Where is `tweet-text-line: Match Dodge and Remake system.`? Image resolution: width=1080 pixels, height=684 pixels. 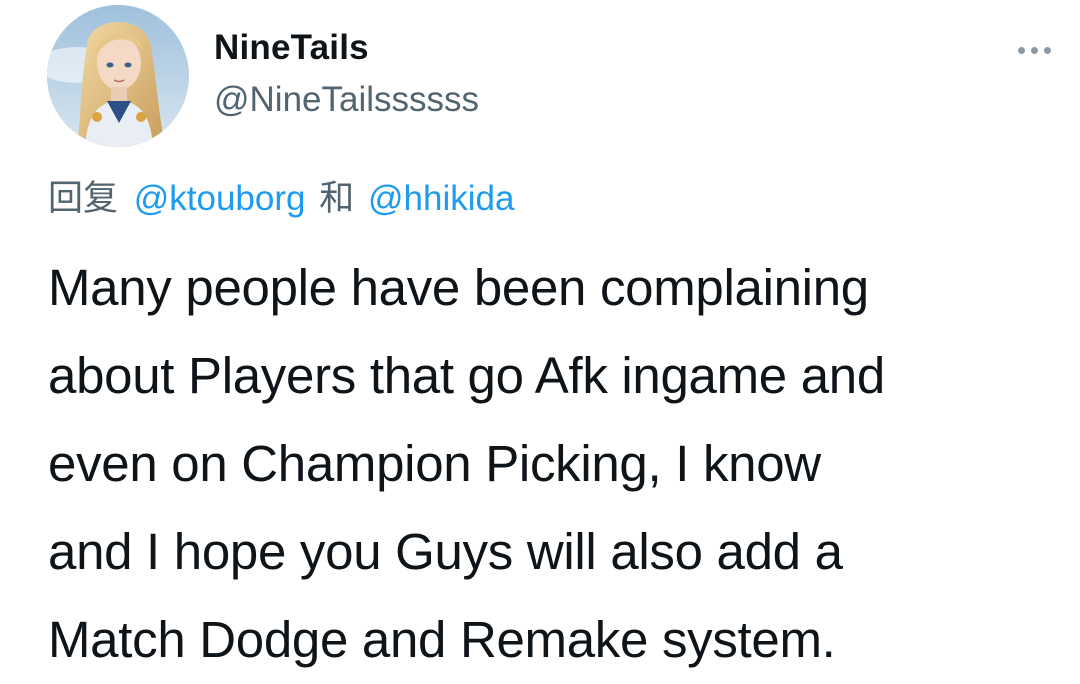
tweet-text-line: Match Dodge and Remake system. is located at coordinates (442, 639).